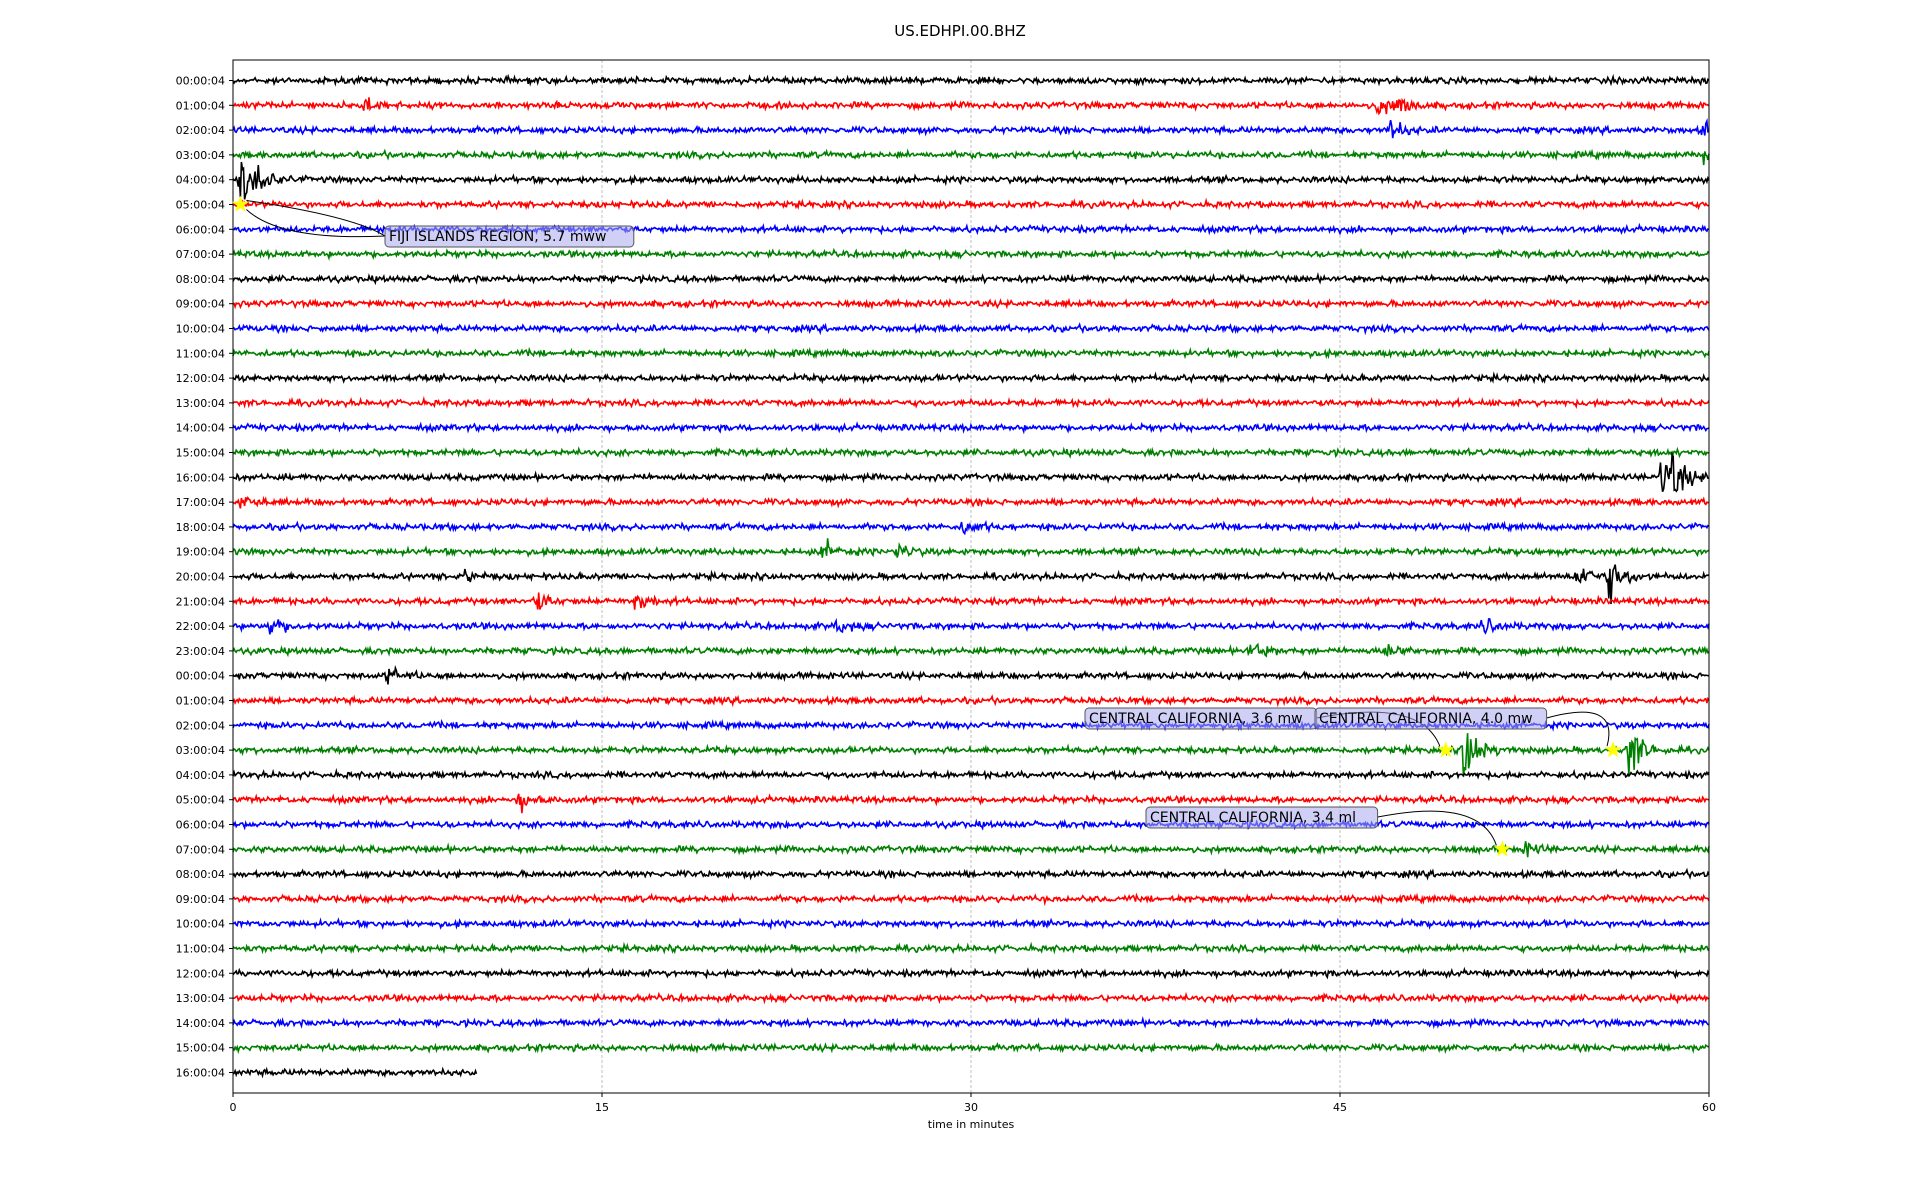 The height and width of the screenshot is (1200, 1920). I want to click on y-tick-label: 21:00:04, so click(200, 601).